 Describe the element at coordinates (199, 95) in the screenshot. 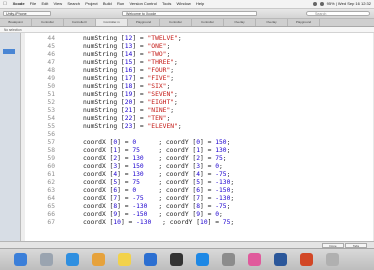

I see `code-line: 51 numString [19] = "SEVEN";` at that location.